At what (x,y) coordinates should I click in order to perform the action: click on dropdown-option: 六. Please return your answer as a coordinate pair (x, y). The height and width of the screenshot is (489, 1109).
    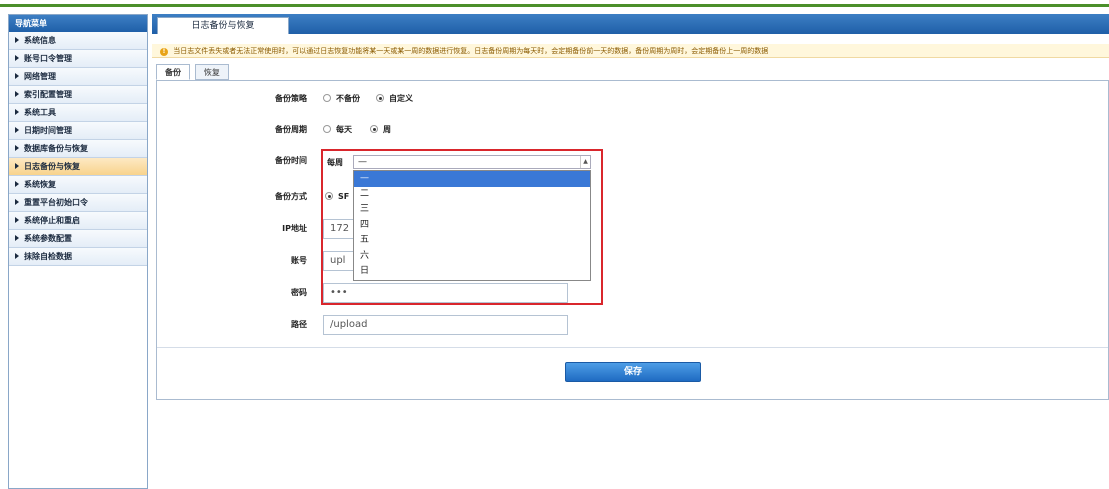
    Looking at the image, I should click on (472, 257).